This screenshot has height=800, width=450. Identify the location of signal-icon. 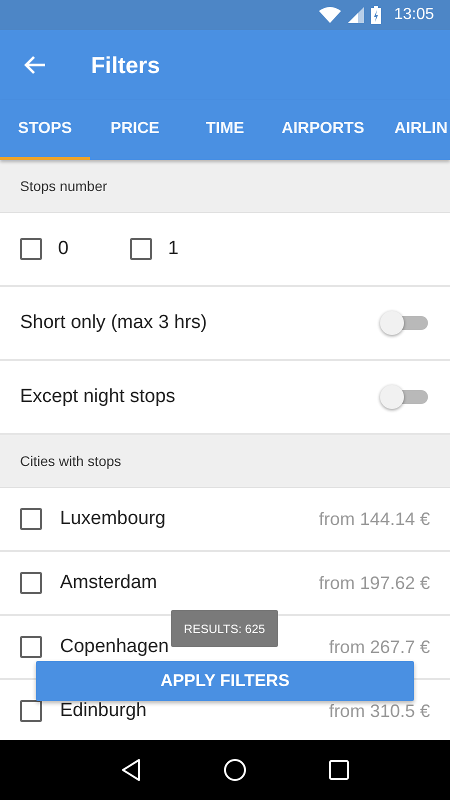
(356, 15).